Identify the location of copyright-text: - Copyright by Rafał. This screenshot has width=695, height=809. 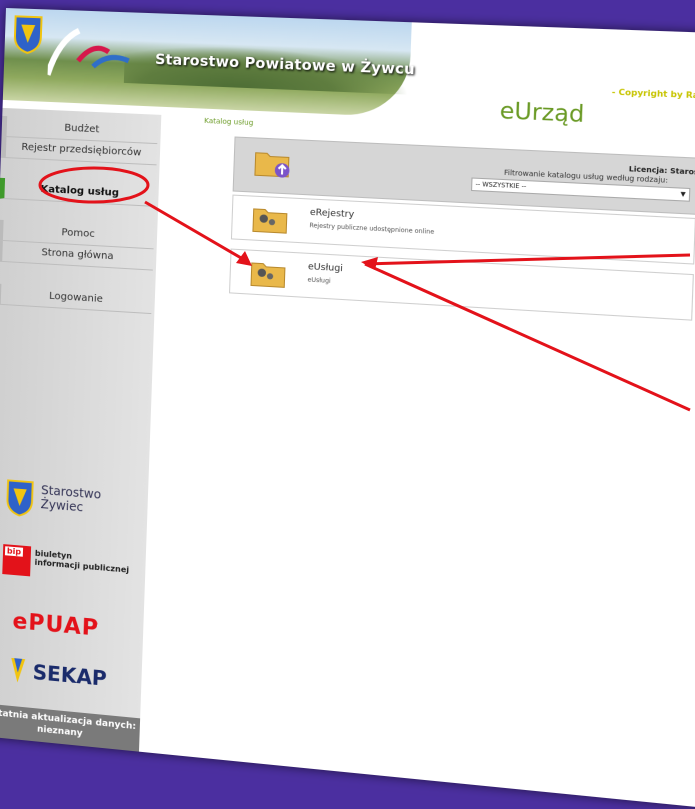
(653, 94).